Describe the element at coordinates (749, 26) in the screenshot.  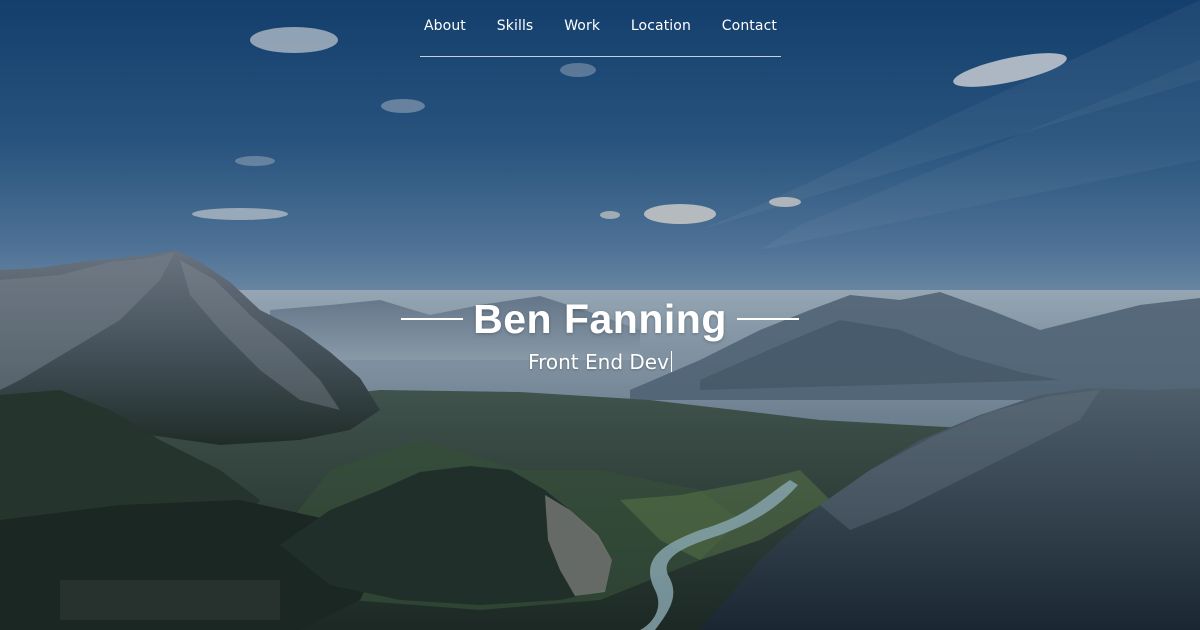
I see `nav-link-contact: Contact` at that location.